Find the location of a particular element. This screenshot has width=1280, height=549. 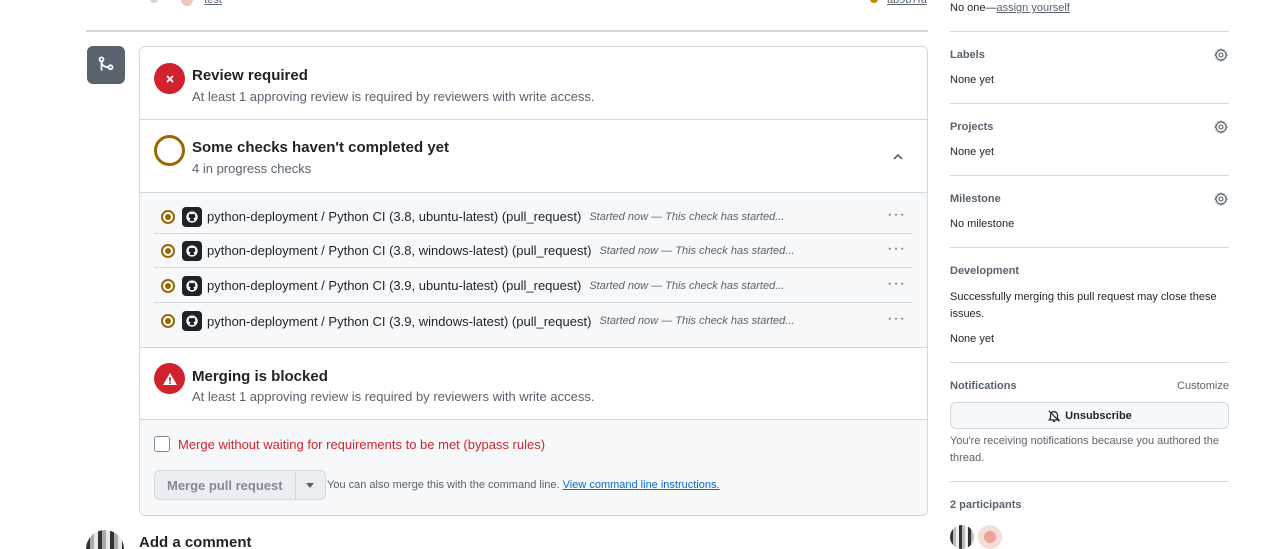

commit-sha: ab9b7fa is located at coordinates (898, 3).